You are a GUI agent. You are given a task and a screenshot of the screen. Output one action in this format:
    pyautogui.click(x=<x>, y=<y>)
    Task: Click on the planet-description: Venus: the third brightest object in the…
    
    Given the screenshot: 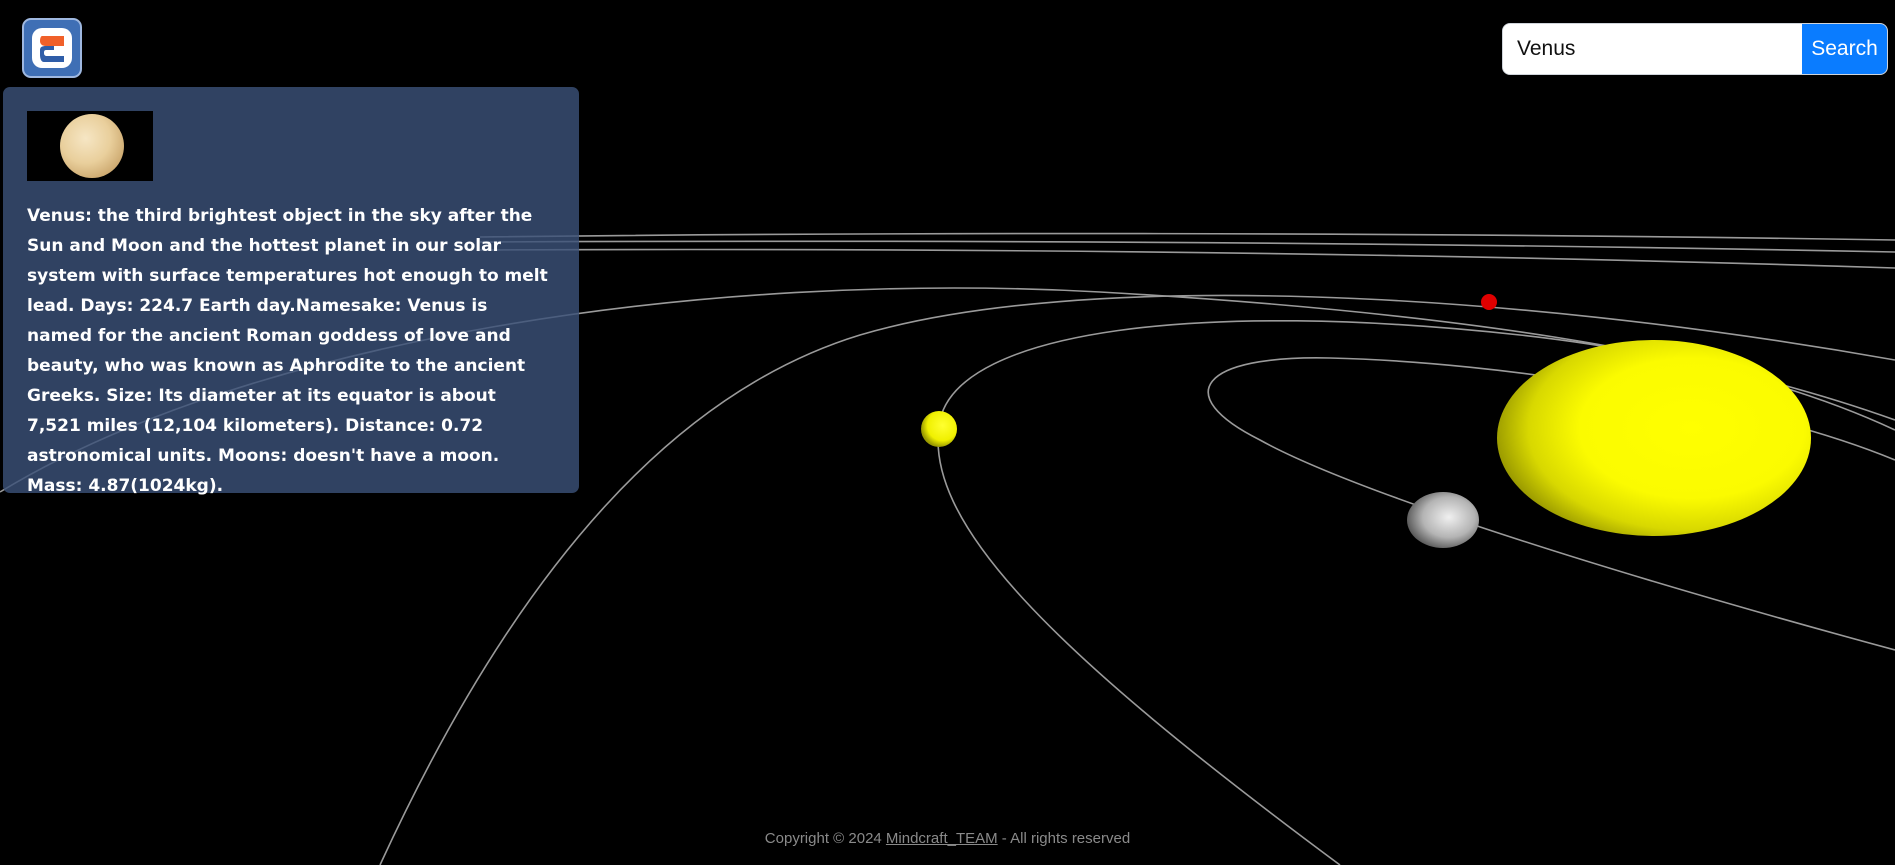 What is the action you would take?
    pyautogui.click(x=287, y=351)
    